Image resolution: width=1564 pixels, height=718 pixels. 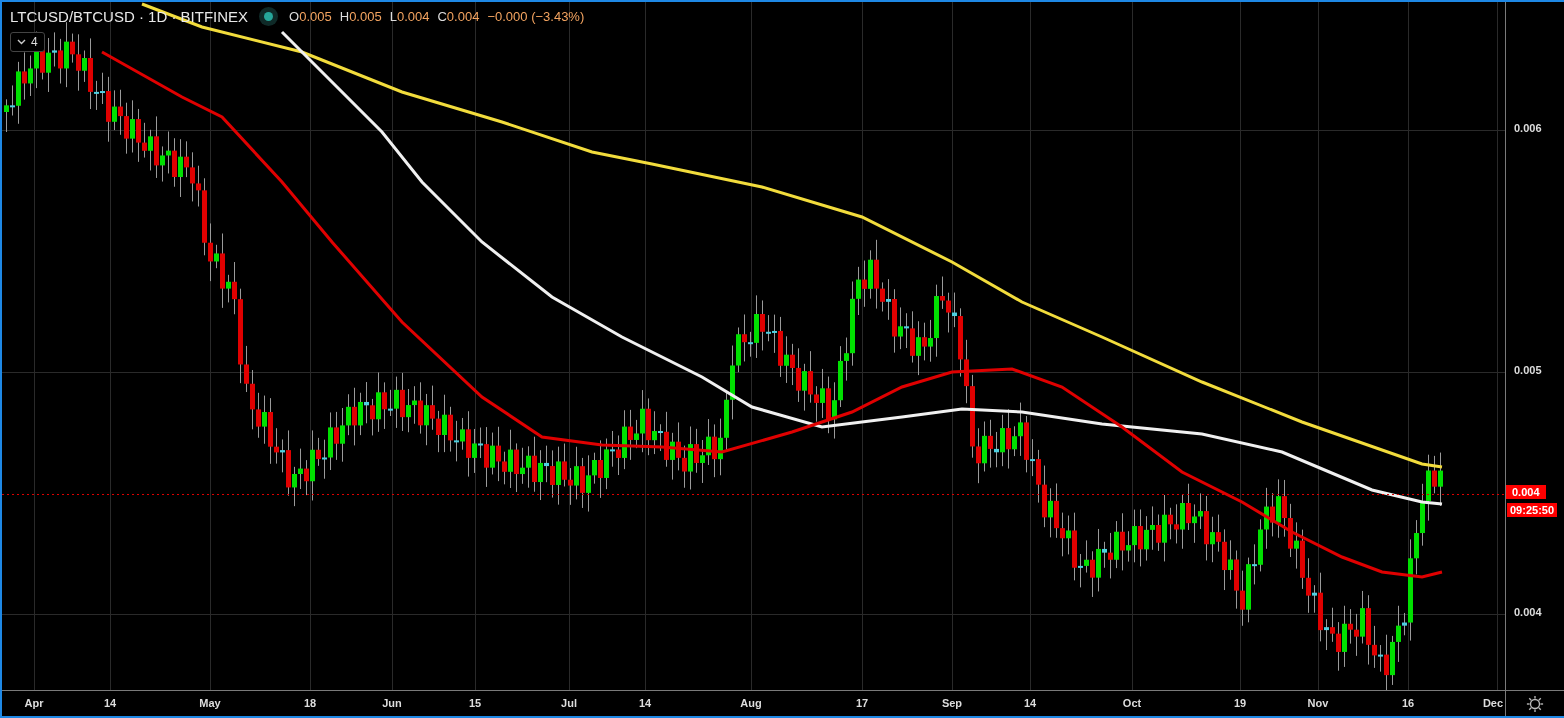 What do you see at coordinates (862, 703) in the screenshot?
I see `date-tick-label: 17` at bounding box center [862, 703].